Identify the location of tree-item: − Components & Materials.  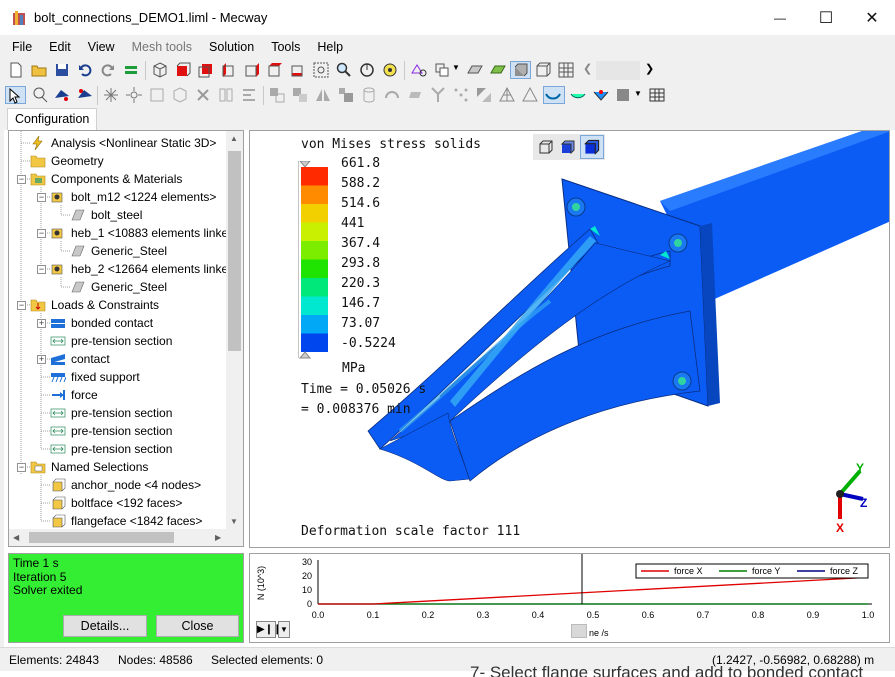
(99, 179).